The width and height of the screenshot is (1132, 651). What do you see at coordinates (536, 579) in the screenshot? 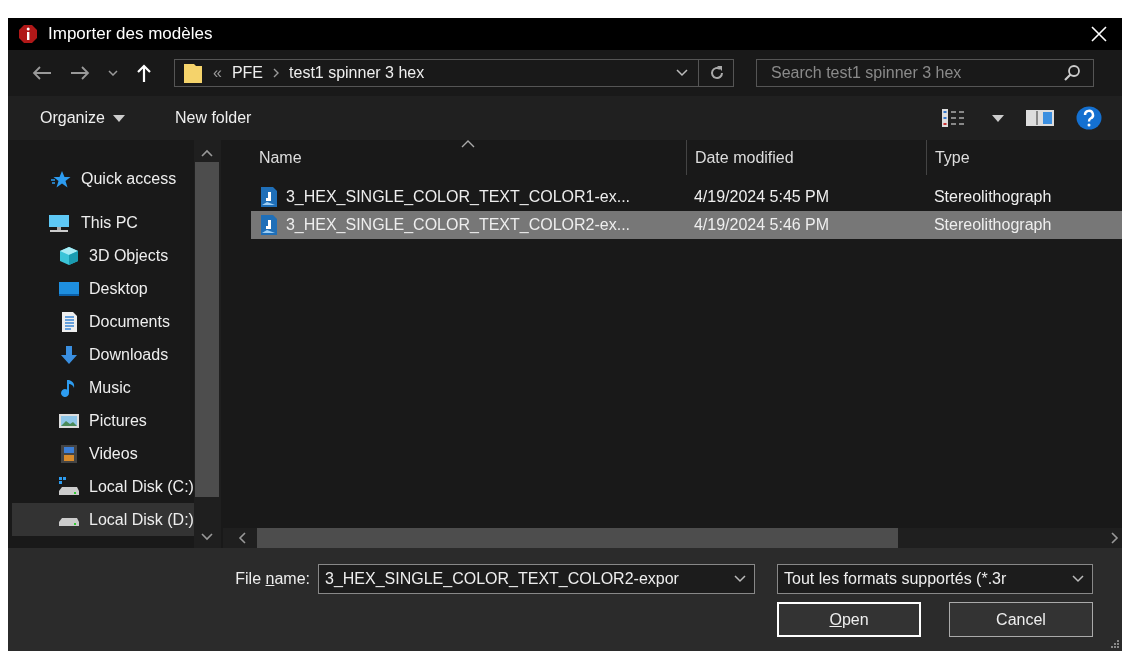
I see `file-name-field: 3_HEX_SINGLE_COLOR_TEXT_COLOR2-expor` at bounding box center [536, 579].